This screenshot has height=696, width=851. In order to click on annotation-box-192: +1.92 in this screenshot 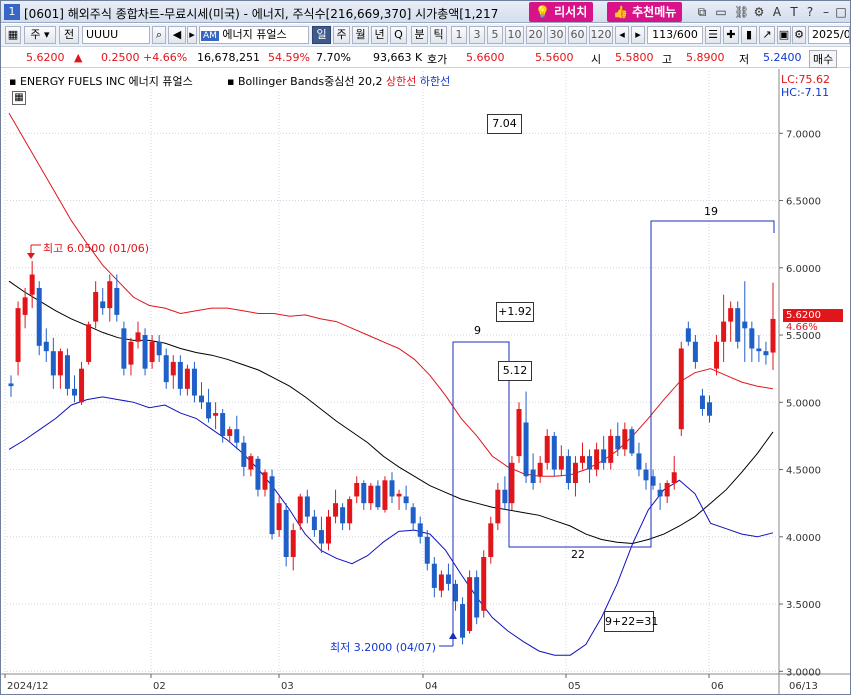, I will do `click(515, 312)`.